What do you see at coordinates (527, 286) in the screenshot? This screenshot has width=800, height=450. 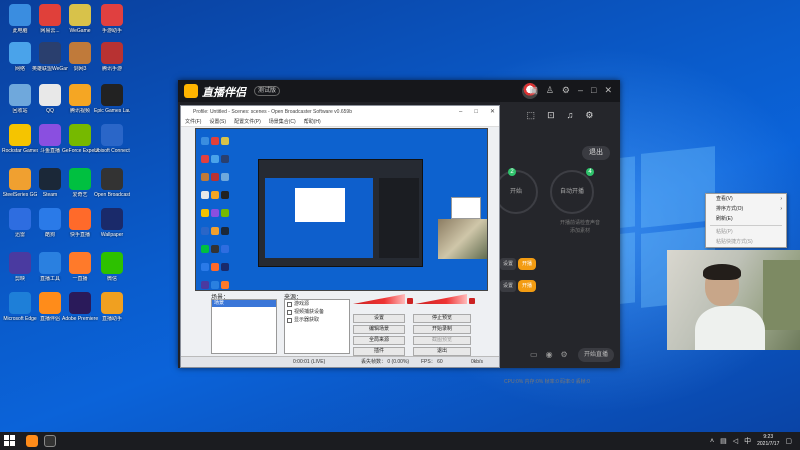 I see `go-live-button-2: 开播` at bounding box center [527, 286].